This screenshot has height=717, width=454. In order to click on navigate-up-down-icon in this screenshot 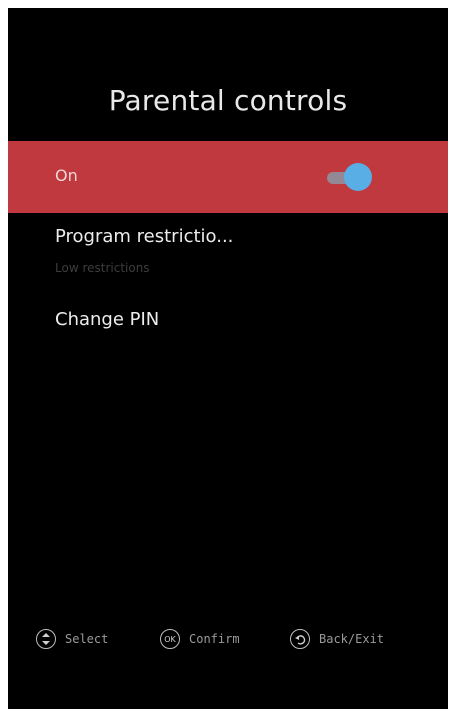, I will do `click(46, 639)`.